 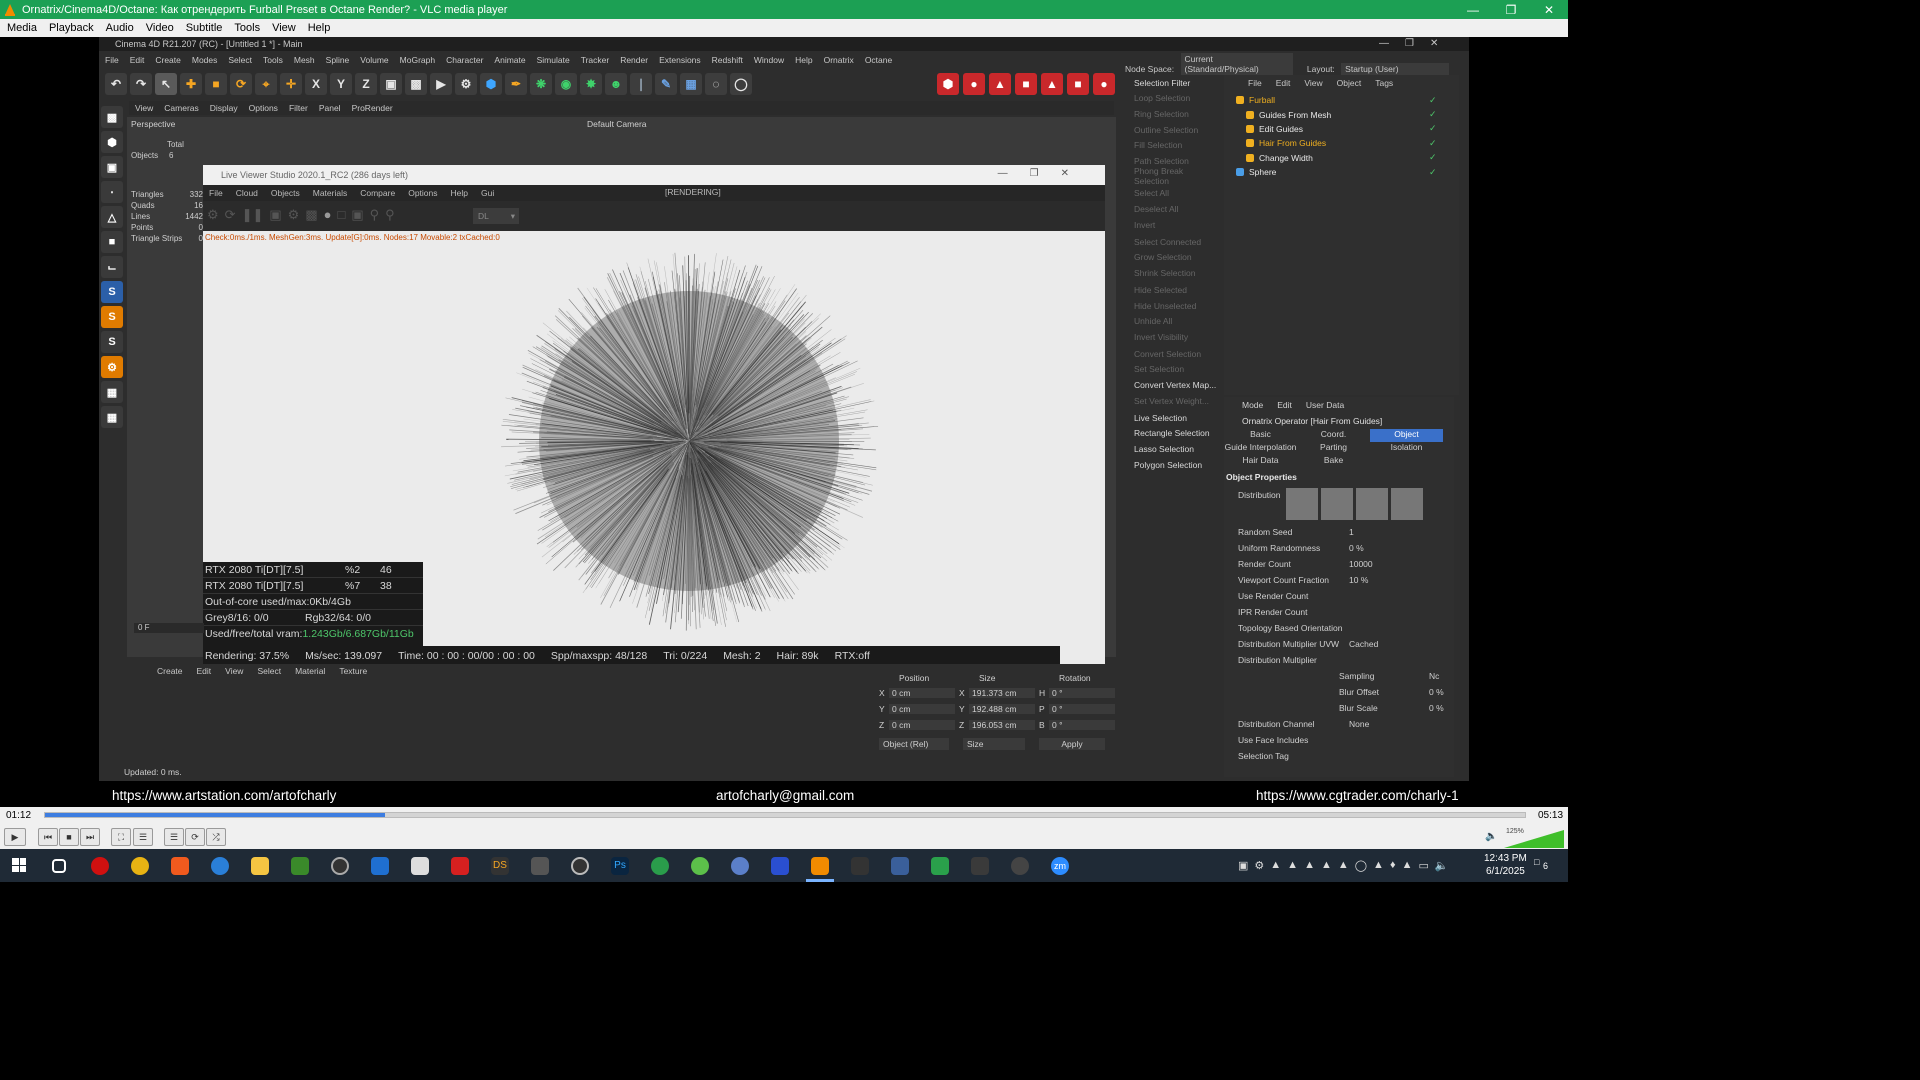 I want to click on model-mode-icon: ▩, so click(x=112, y=117).